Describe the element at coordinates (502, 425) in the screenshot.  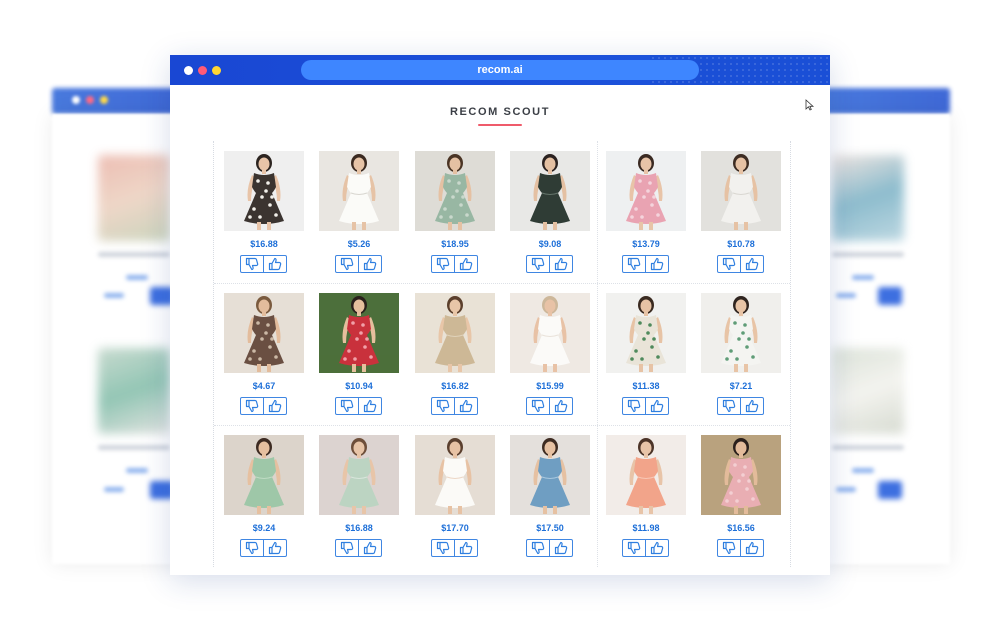
I see `grid-divider` at that location.